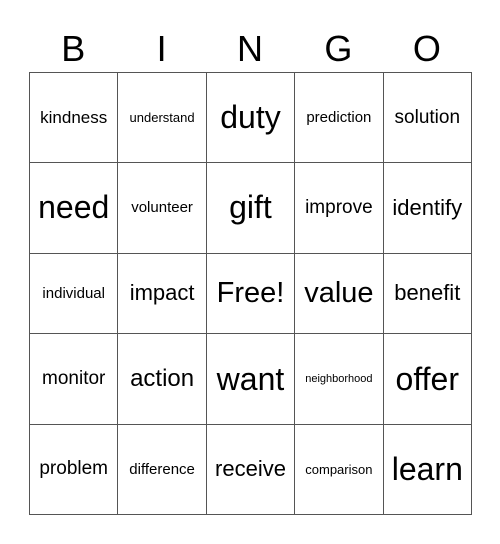  I want to click on bingo-cell: understand, so click(162, 117).